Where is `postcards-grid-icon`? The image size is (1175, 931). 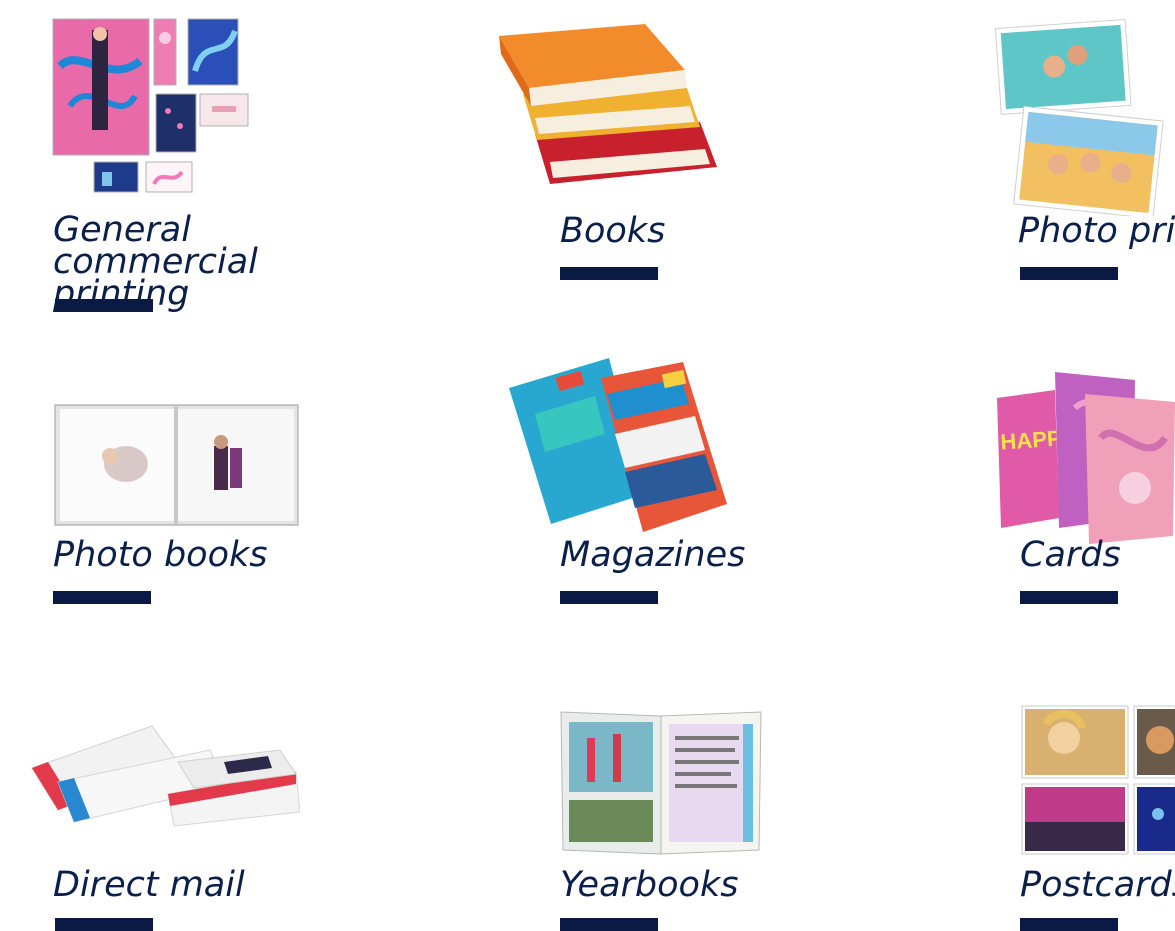
postcards-grid-icon is located at coordinates (1097, 780).